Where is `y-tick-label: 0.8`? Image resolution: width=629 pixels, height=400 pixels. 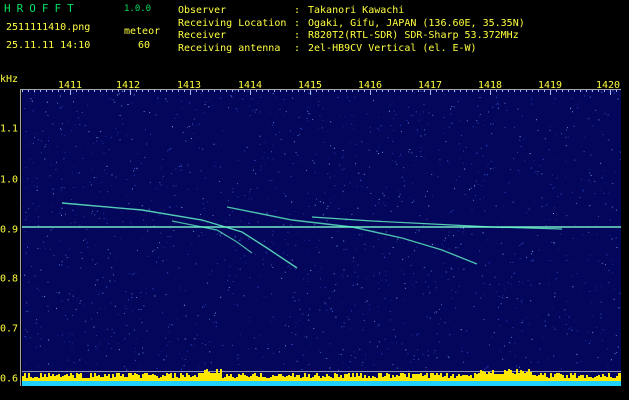 y-tick-label: 0.8 is located at coordinates (9, 279).